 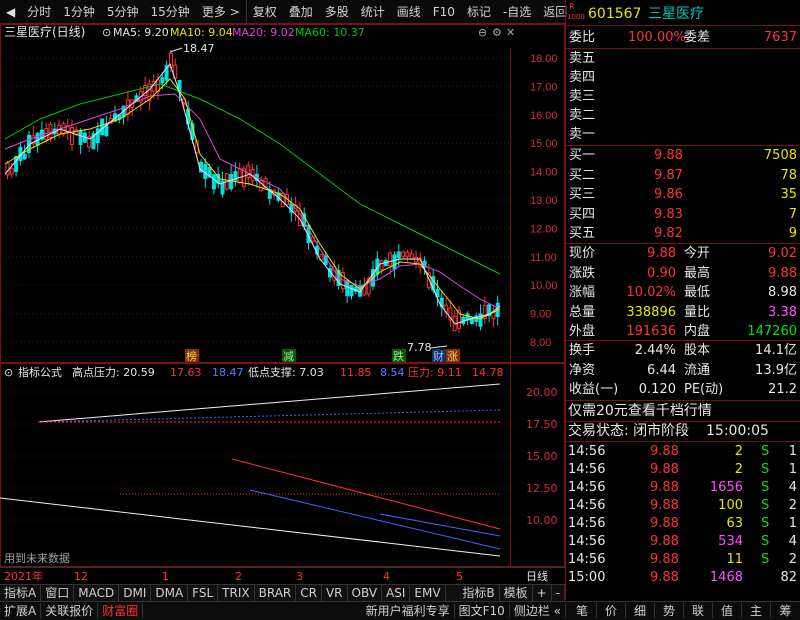 I want to click on tab-dmi: DMI, so click(x=135, y=593).